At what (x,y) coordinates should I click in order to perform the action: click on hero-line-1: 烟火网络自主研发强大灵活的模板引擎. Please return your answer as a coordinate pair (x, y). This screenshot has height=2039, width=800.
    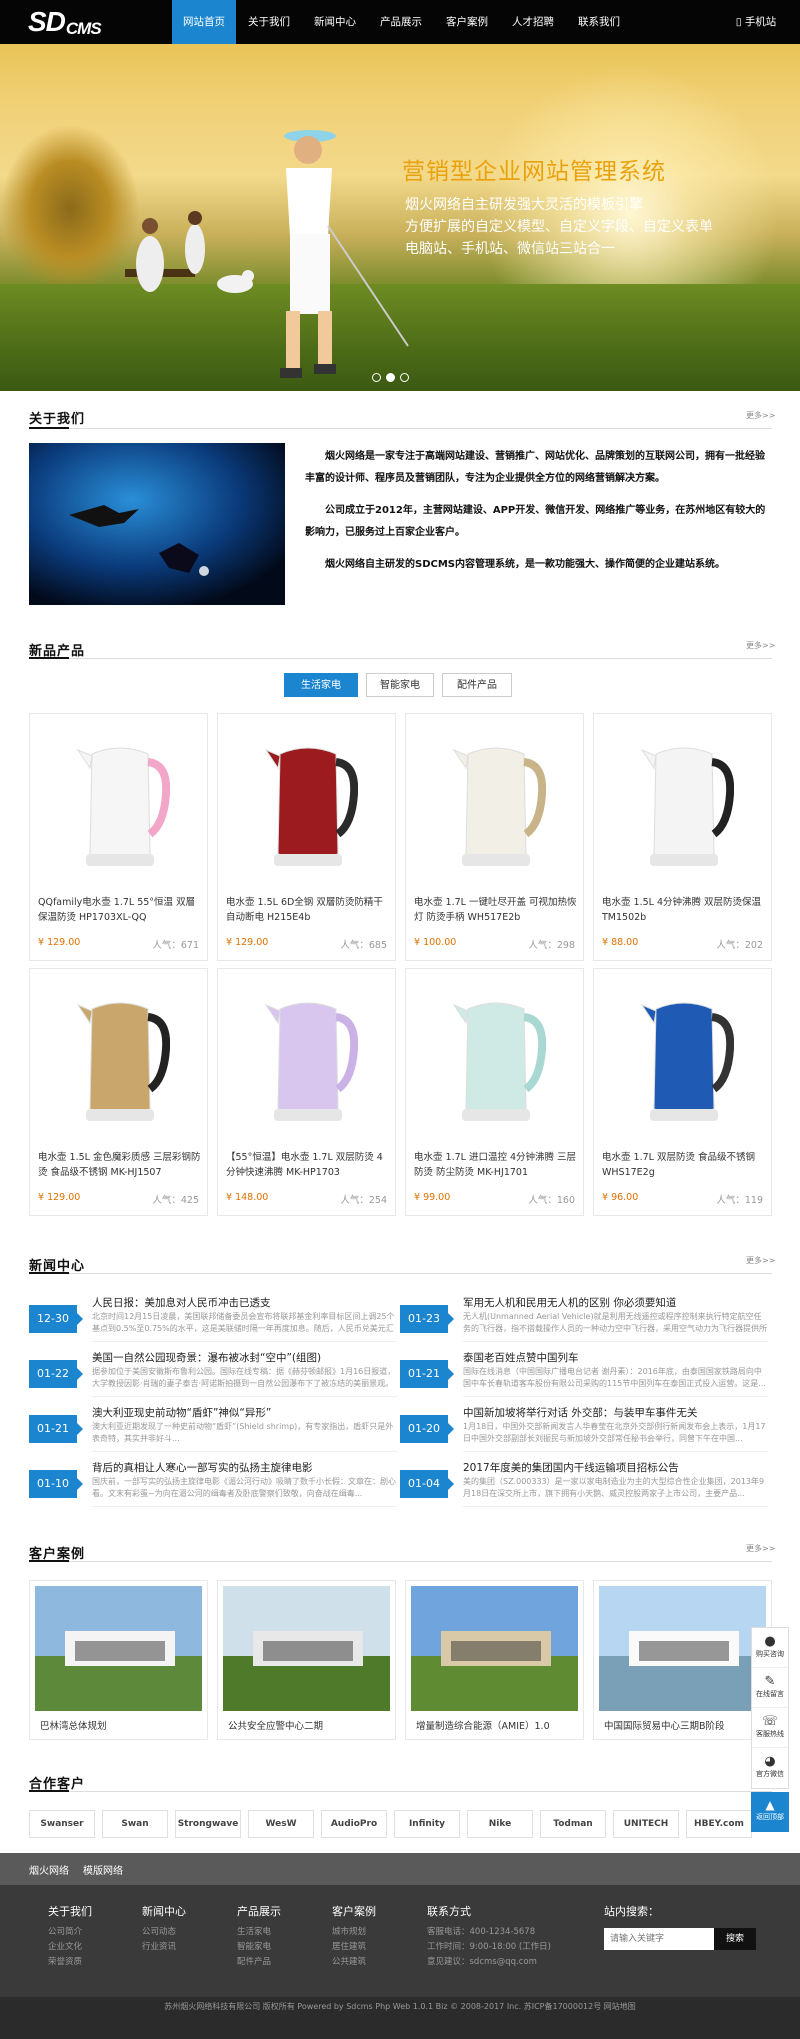
    Looking at the image, I should click on (524, 205).